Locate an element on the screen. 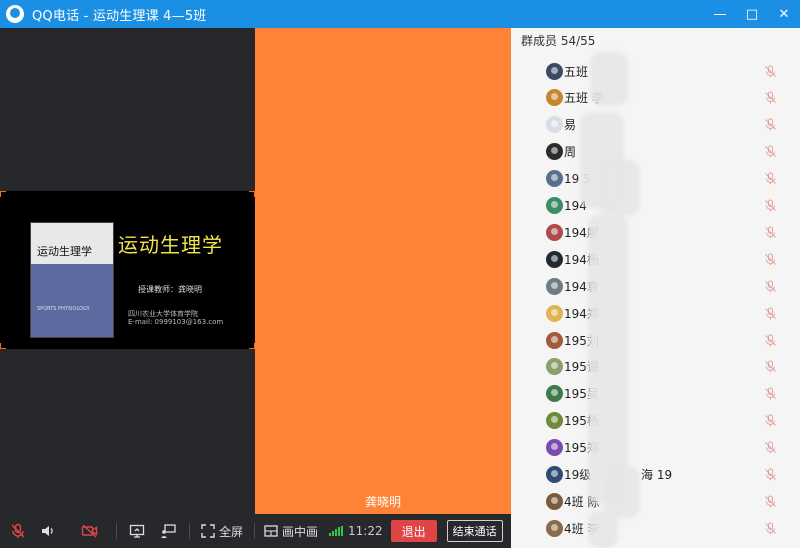 This screenshot has height=548, width=800. pip-label: 画中画 is located at coordinates (299, 531).